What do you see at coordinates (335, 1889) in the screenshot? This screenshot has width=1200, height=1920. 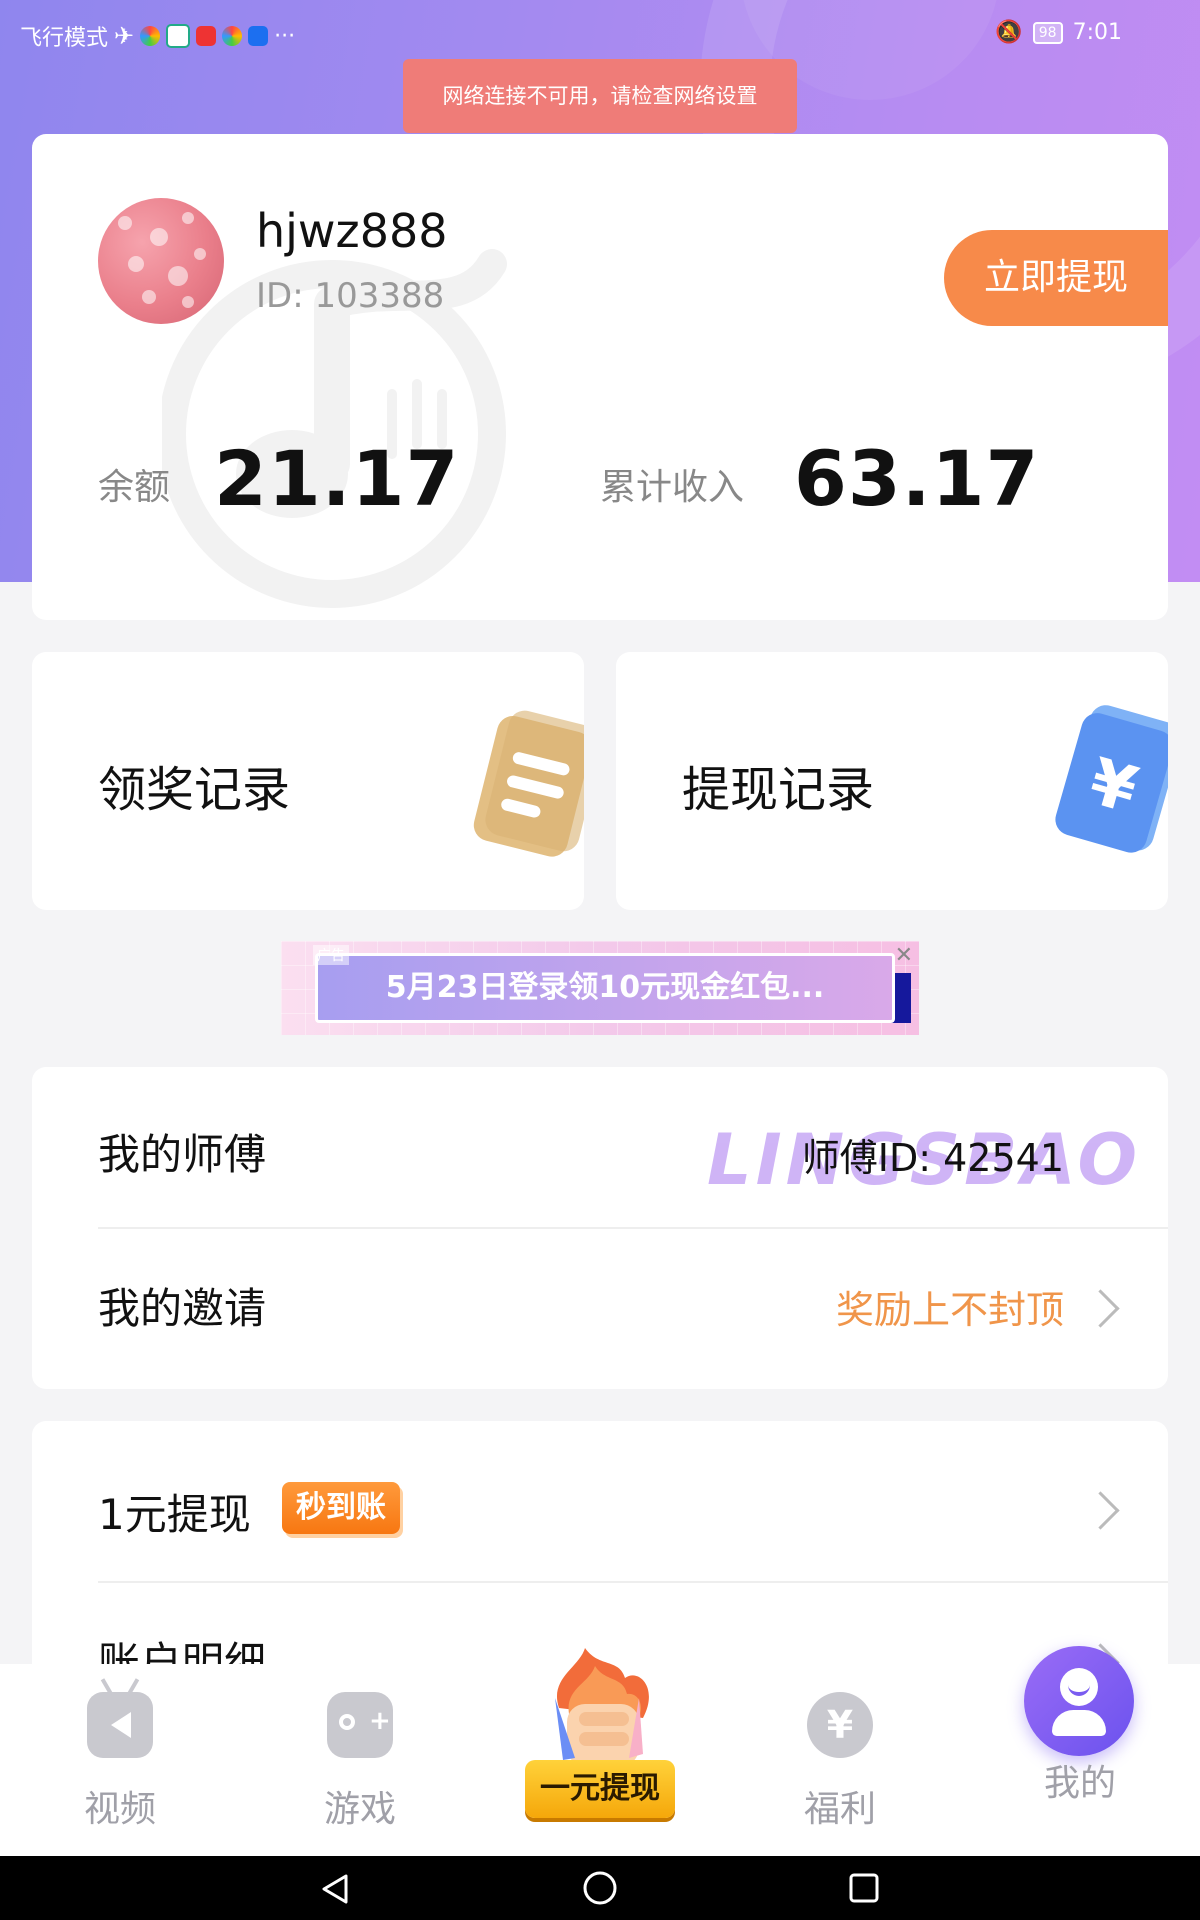 I see `back-icon` at bounding box center [335, 1889].